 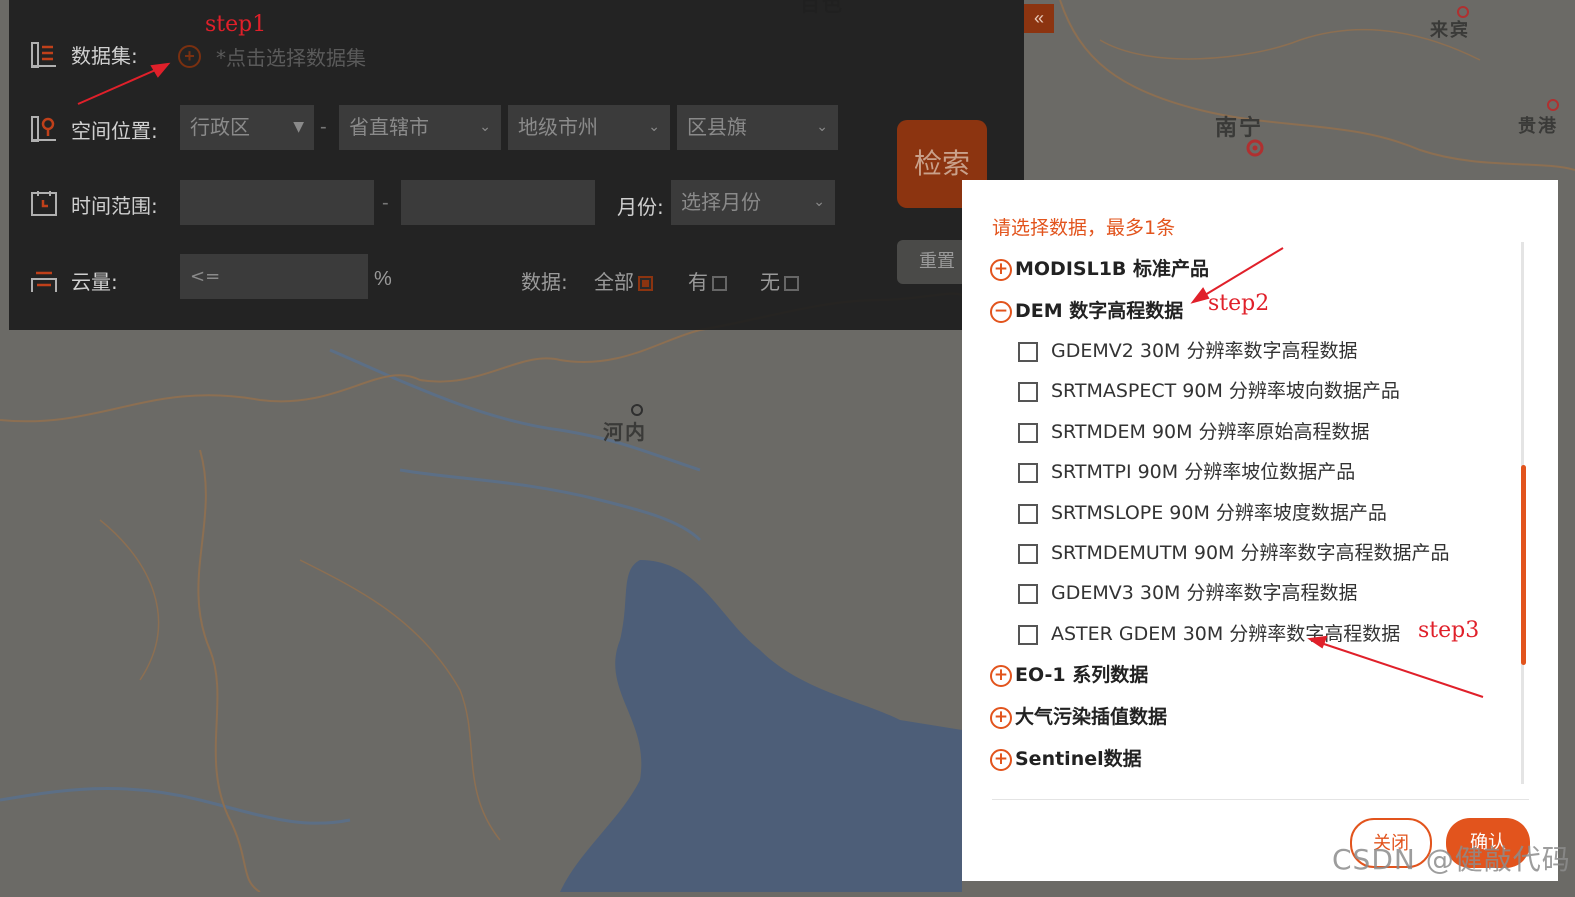 I want to click on step3-arrow, so click(x=1400, y=669).